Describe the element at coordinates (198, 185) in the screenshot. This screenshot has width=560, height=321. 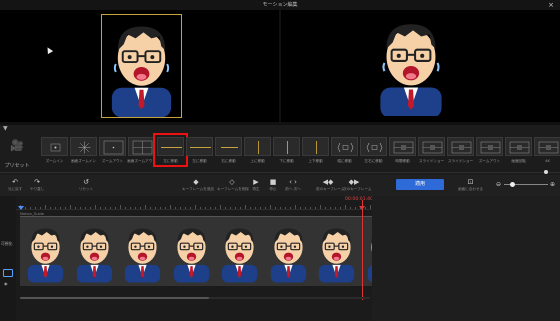
I see `add-keyframe-button: ◆ キーフレームを追加` at that location.